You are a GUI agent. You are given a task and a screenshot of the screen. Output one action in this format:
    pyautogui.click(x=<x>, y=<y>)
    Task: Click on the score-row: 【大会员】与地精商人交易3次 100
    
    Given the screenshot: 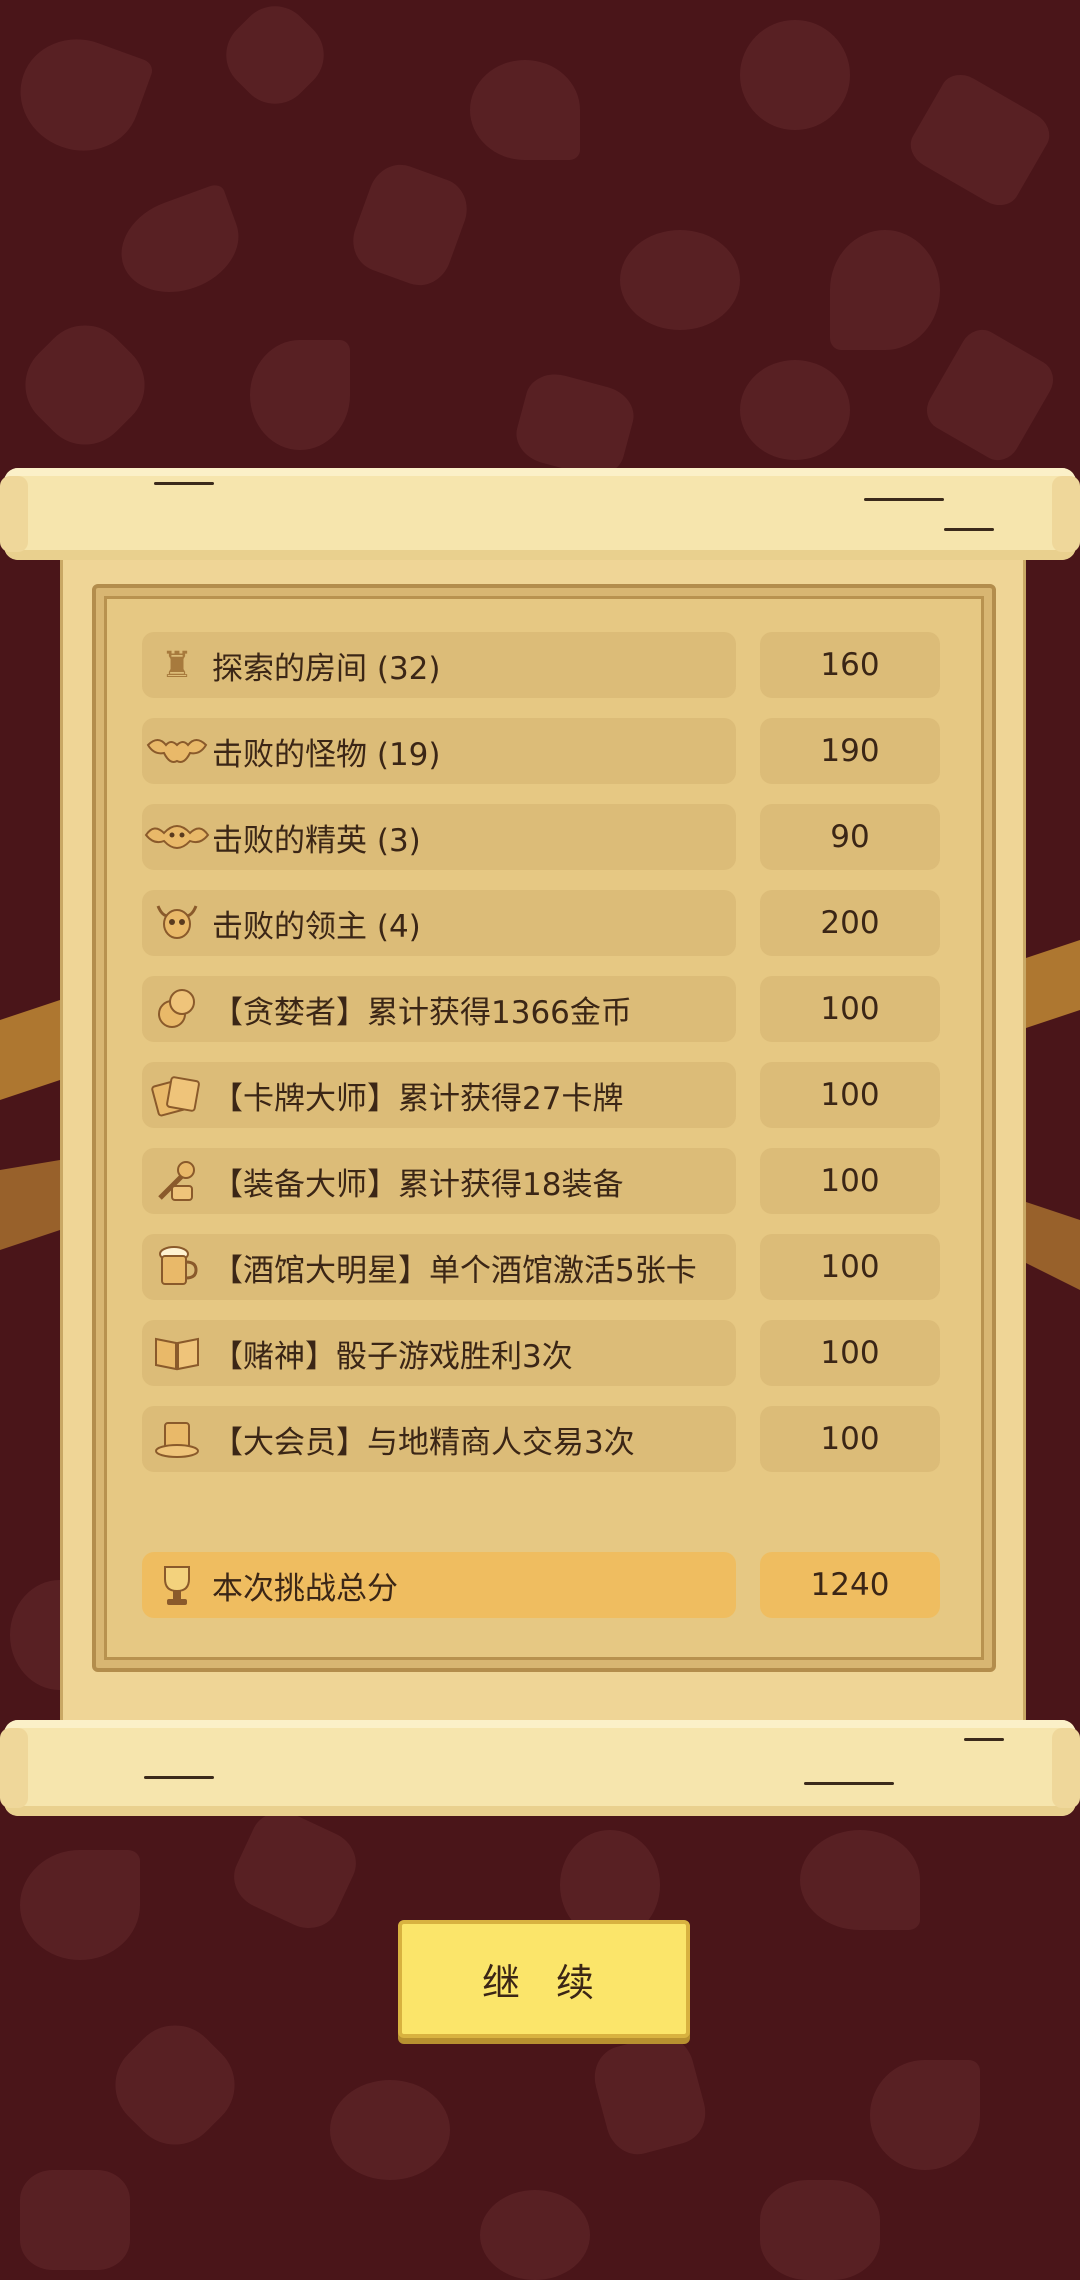 What is the action you would take?
    pyautogui.click(x=541, y=1439)
    